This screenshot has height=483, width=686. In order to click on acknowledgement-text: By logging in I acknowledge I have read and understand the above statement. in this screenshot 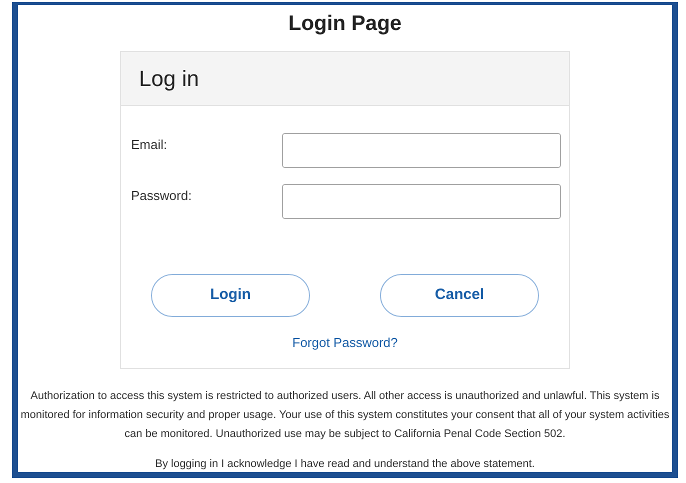, I will do `click(345, 464)`.